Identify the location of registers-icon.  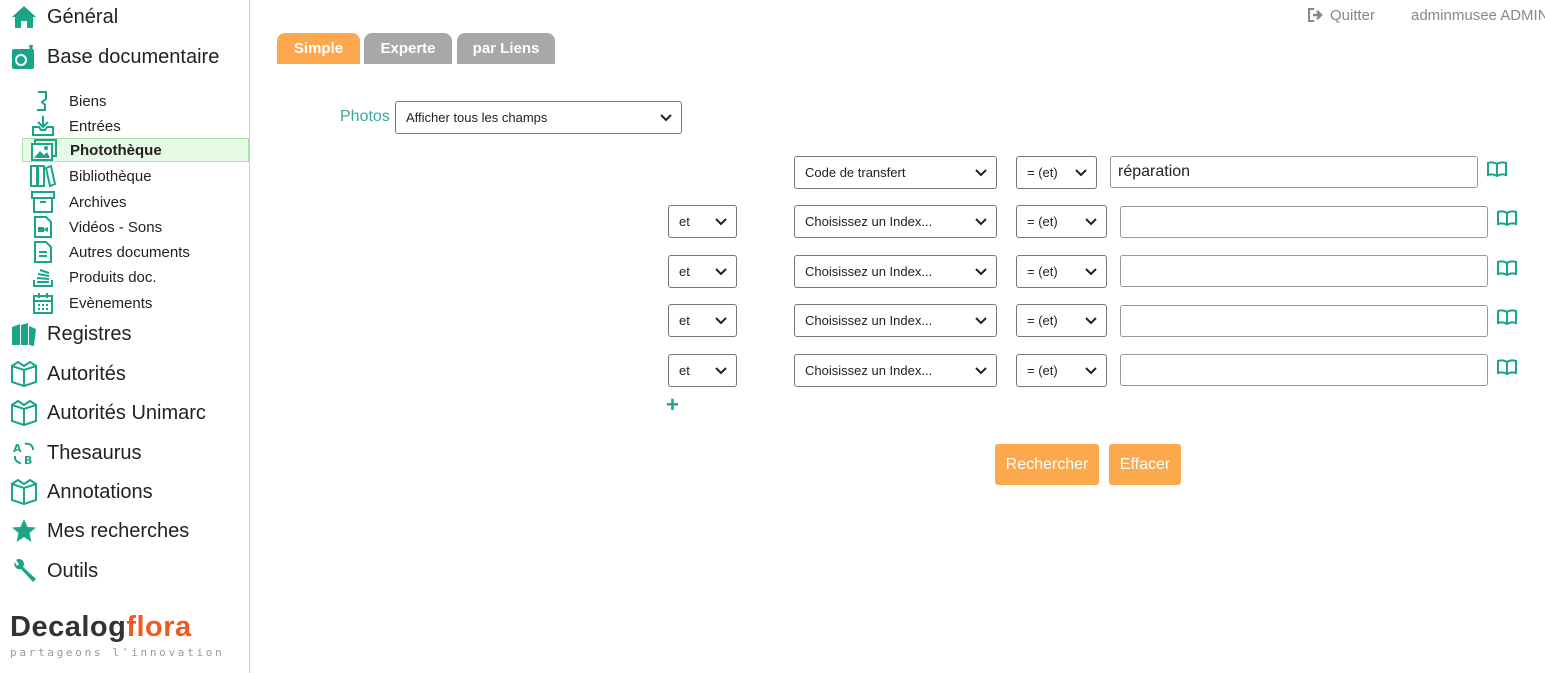
(24, 334).